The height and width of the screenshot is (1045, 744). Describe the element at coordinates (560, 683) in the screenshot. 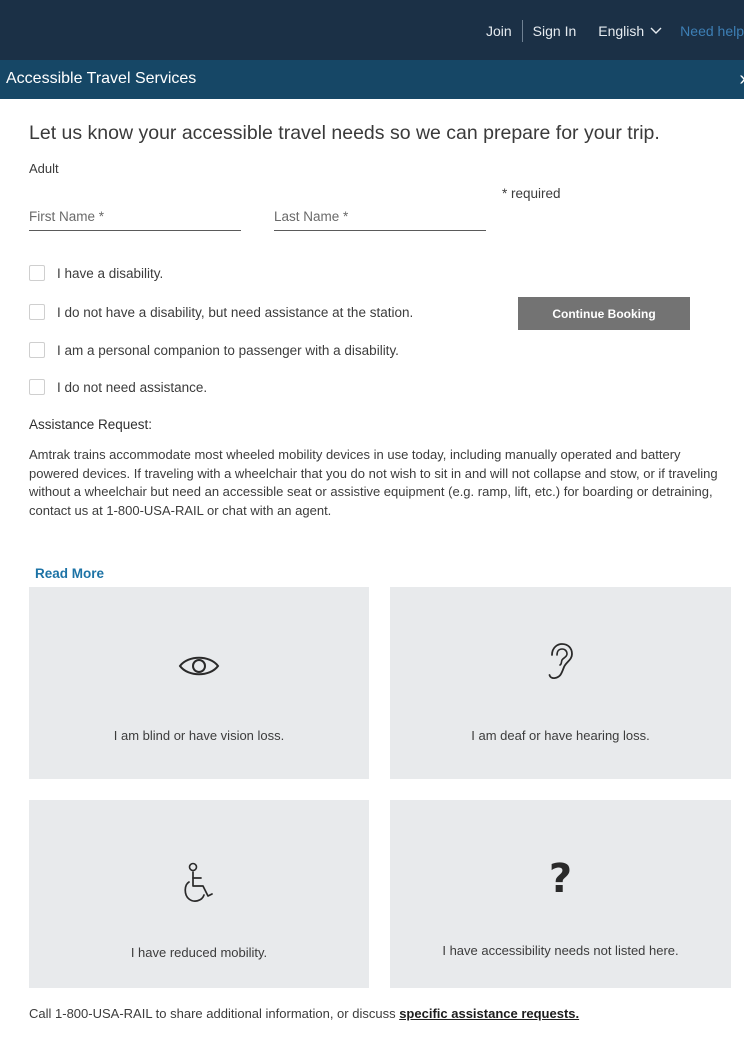

I see `card-hearing-loss: I am deaf or have hearing loss.` at that location.